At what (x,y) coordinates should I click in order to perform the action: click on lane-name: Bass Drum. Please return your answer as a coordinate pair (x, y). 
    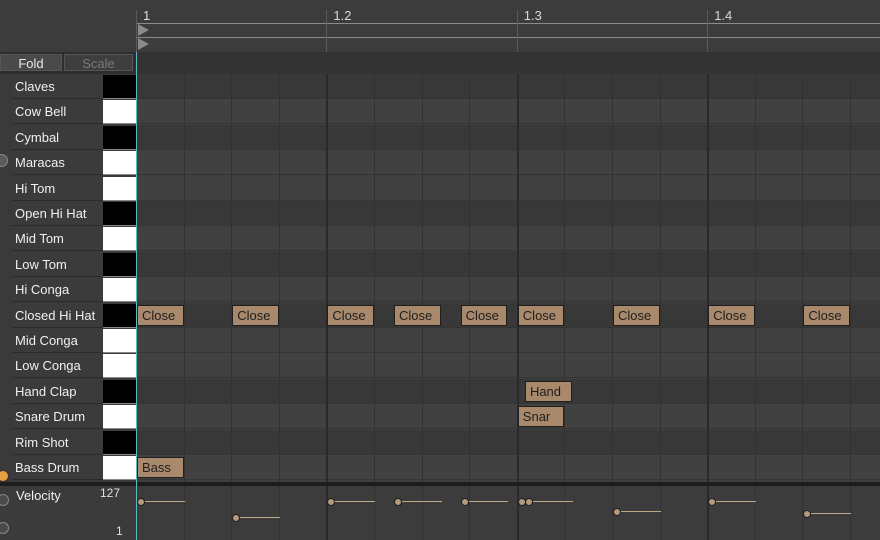
    Looking at the image, I should click on (58, 468).